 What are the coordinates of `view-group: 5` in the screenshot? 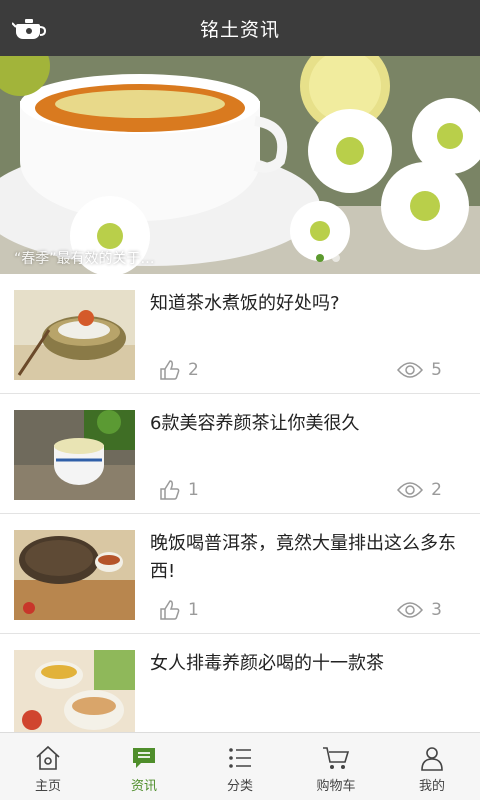 It's located at (419, 370).